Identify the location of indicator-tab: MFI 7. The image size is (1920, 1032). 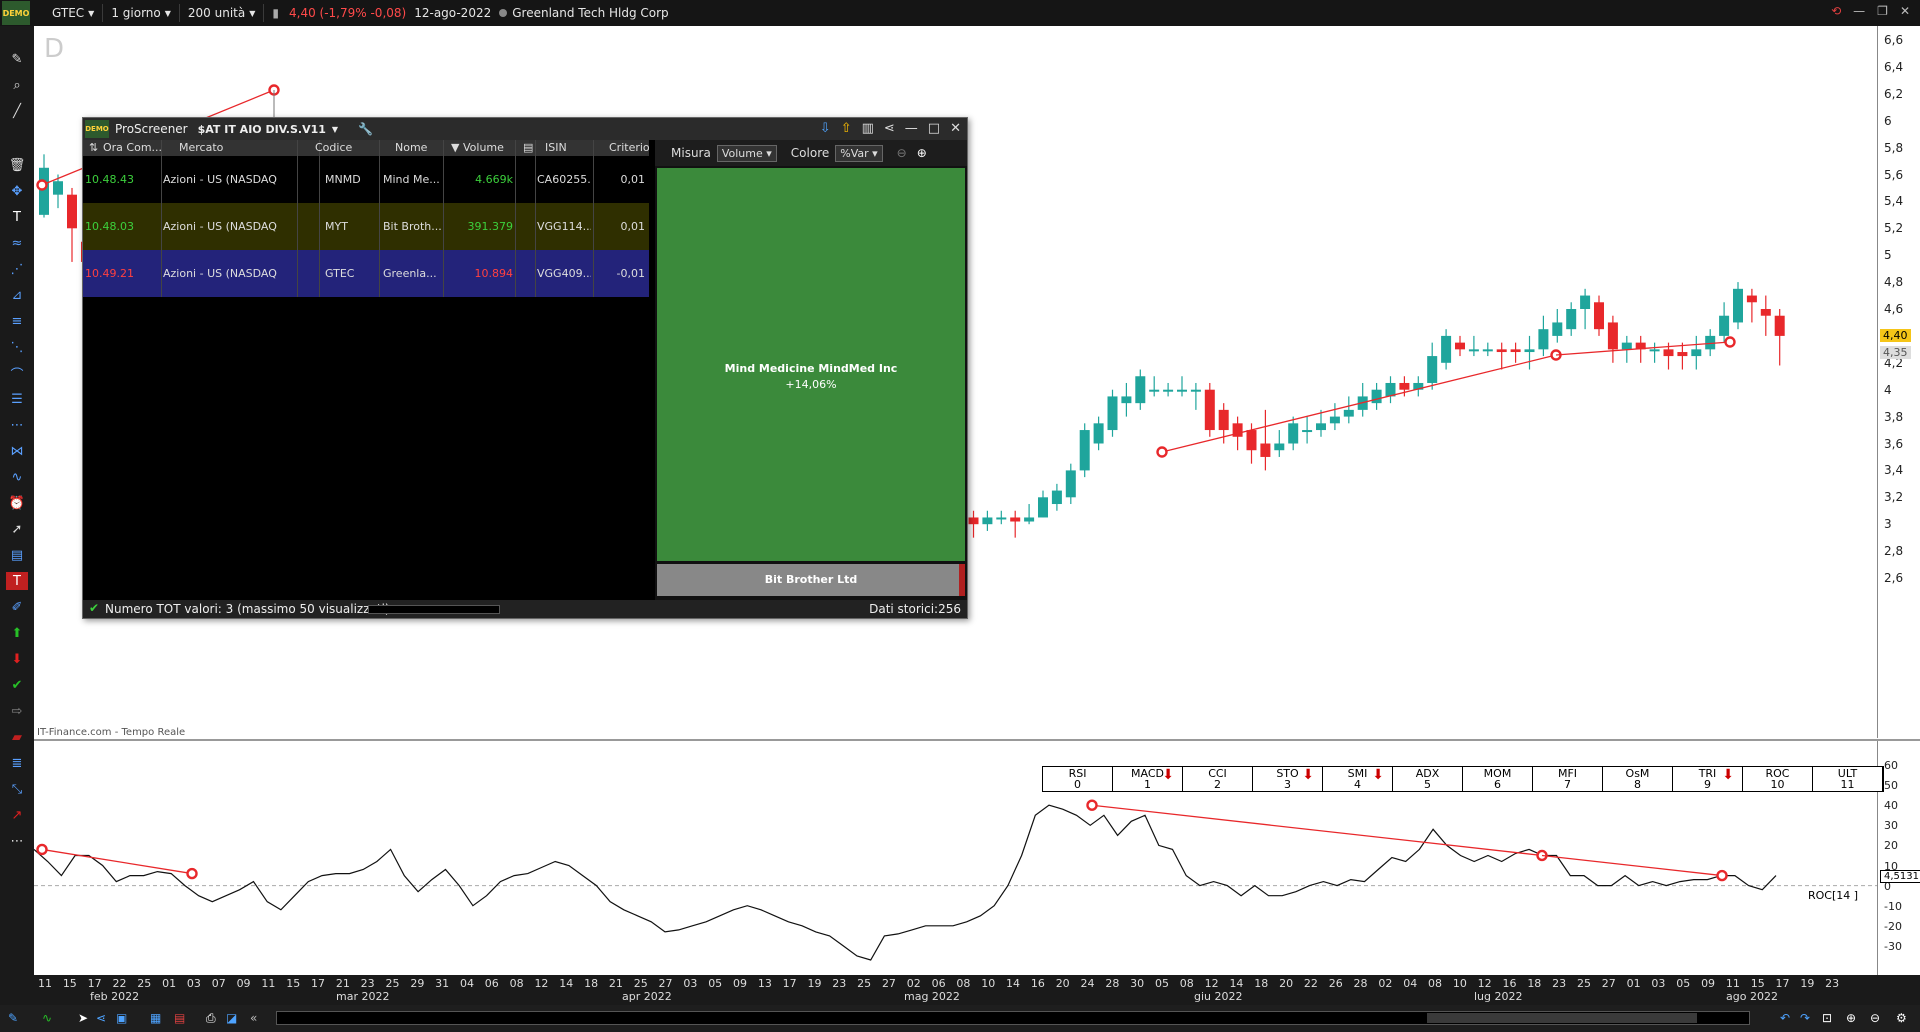
(1568, 779).